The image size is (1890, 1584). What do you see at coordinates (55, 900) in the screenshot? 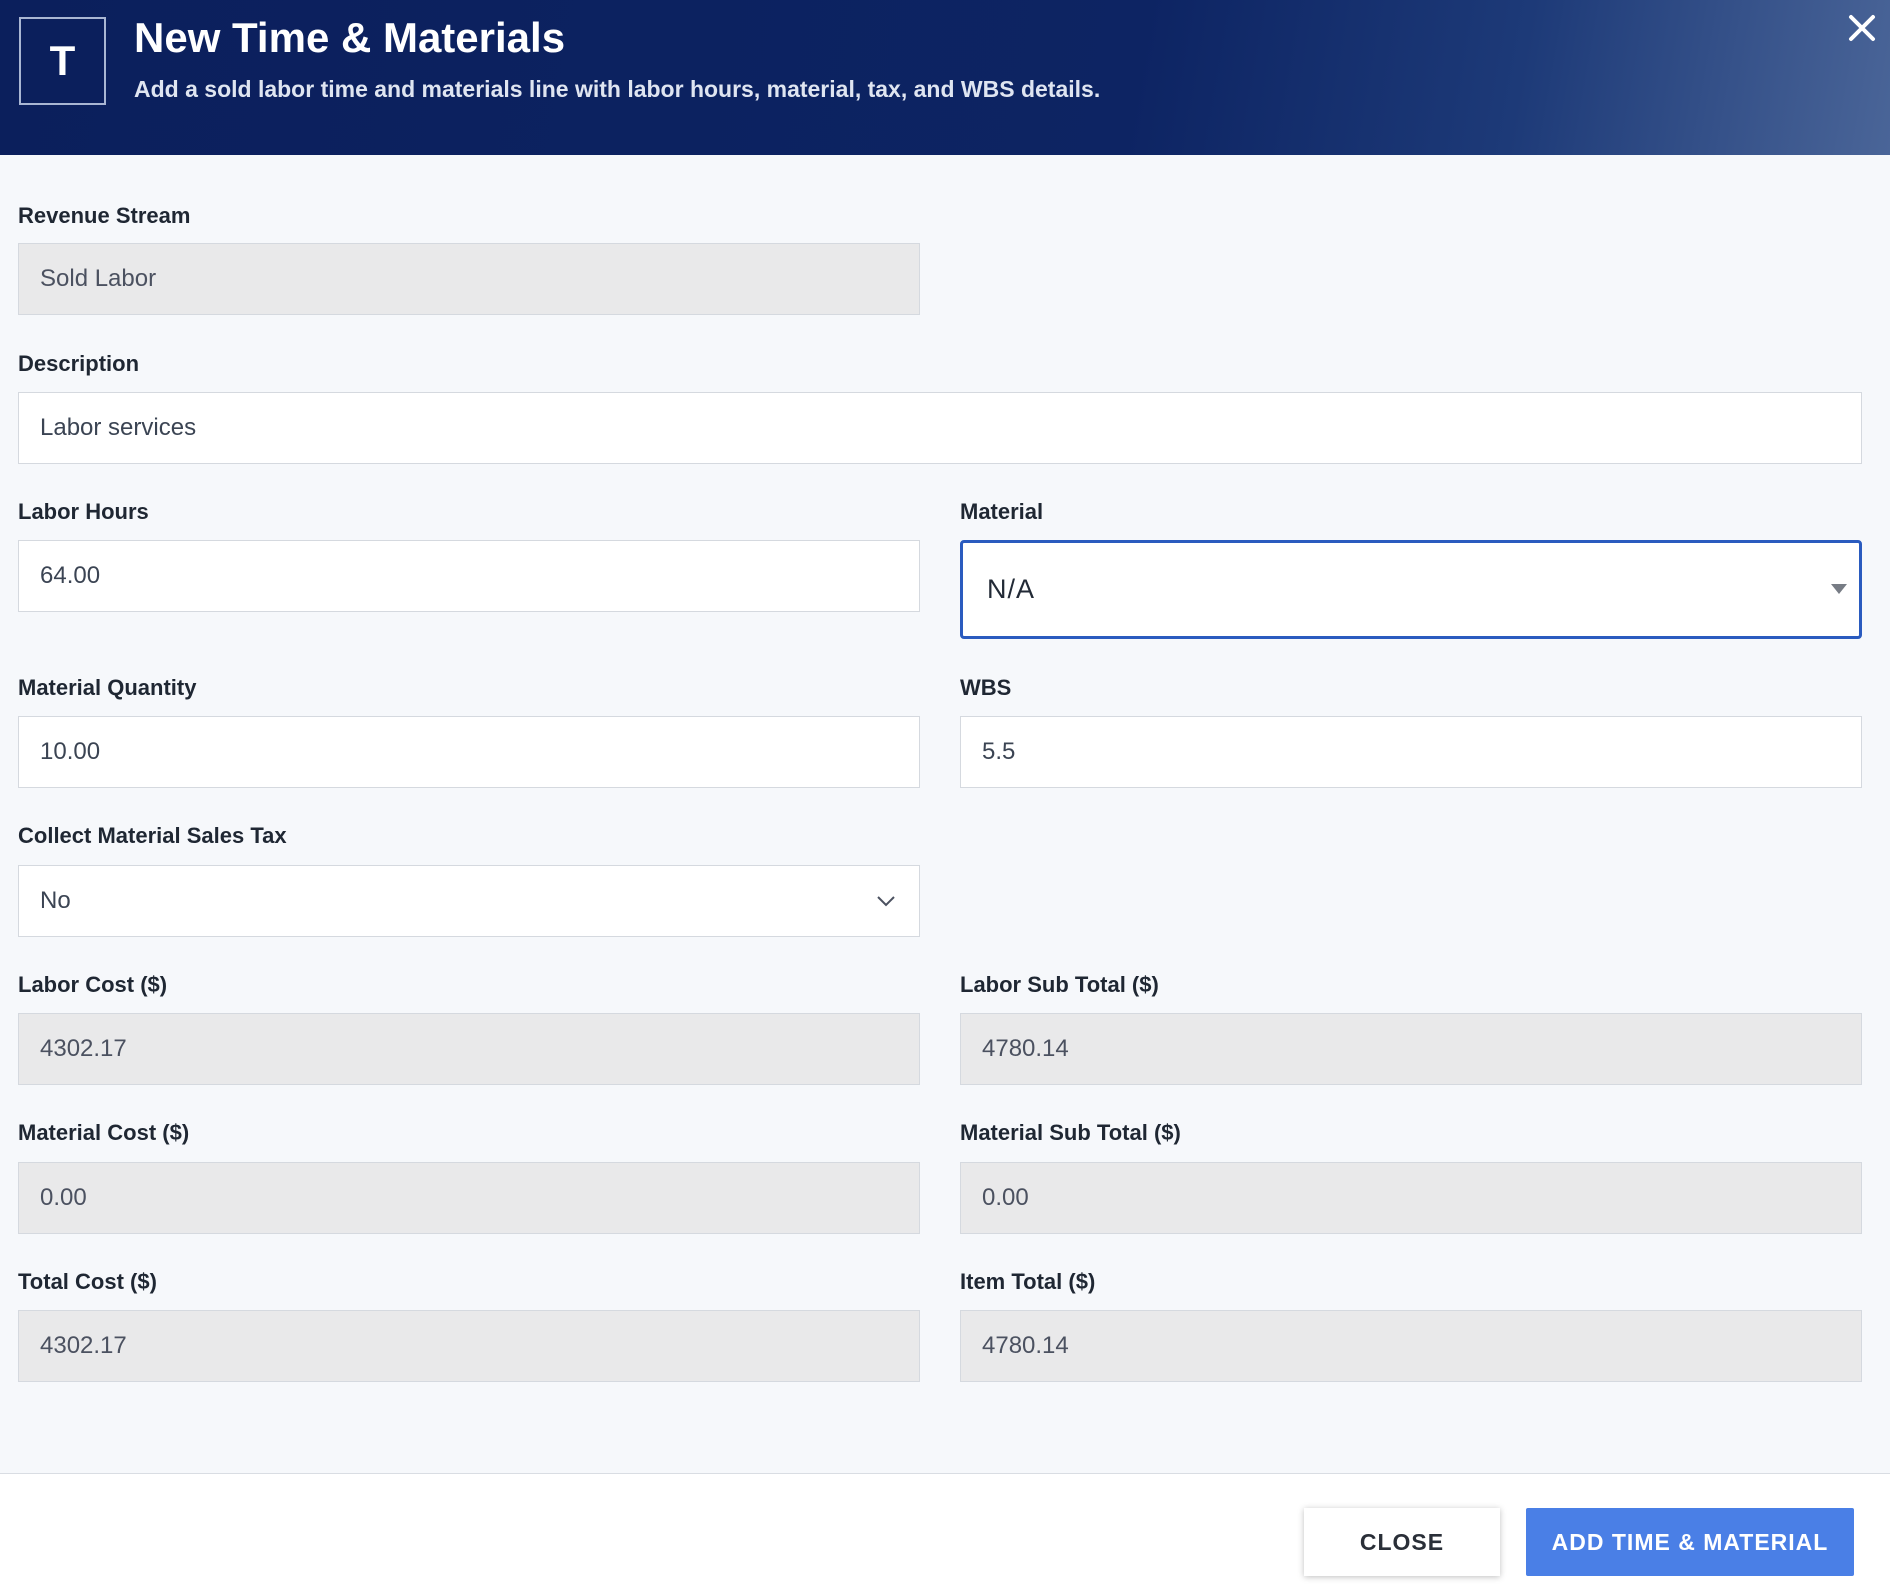
I see `collect-tax-value: No` at bounding box center [55, 900].